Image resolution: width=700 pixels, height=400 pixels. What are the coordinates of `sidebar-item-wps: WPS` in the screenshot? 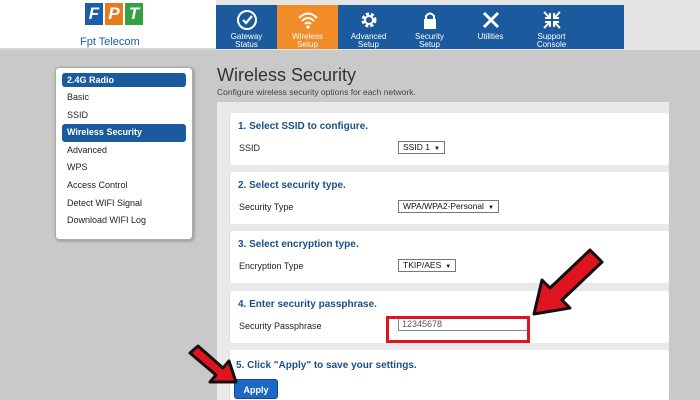 It's located at (124, 168).